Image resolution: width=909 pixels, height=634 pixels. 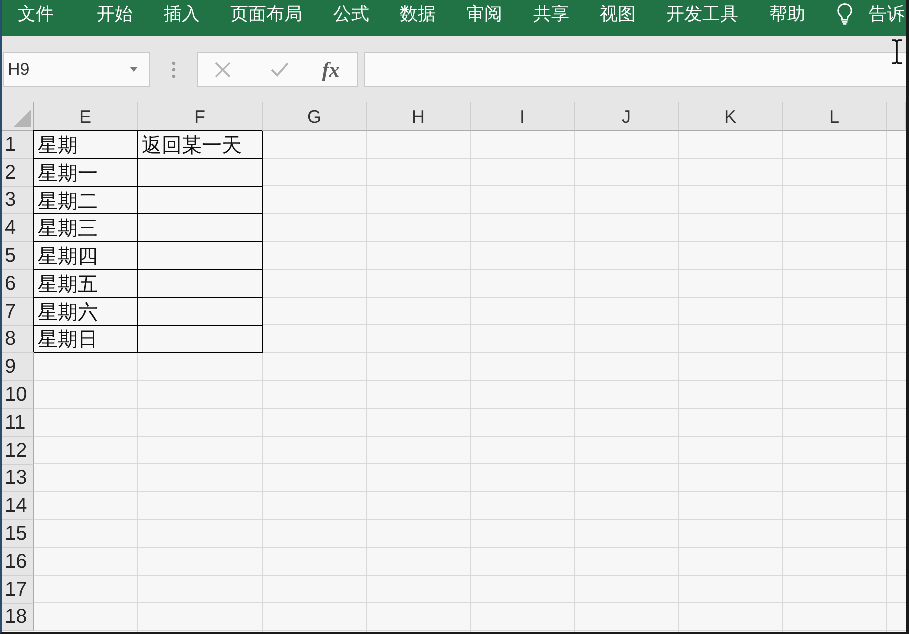 What do you see at coordinates (115, 14) in the screenshot?
I see `menu-tab: 开始` at bounding box center [115, 14].